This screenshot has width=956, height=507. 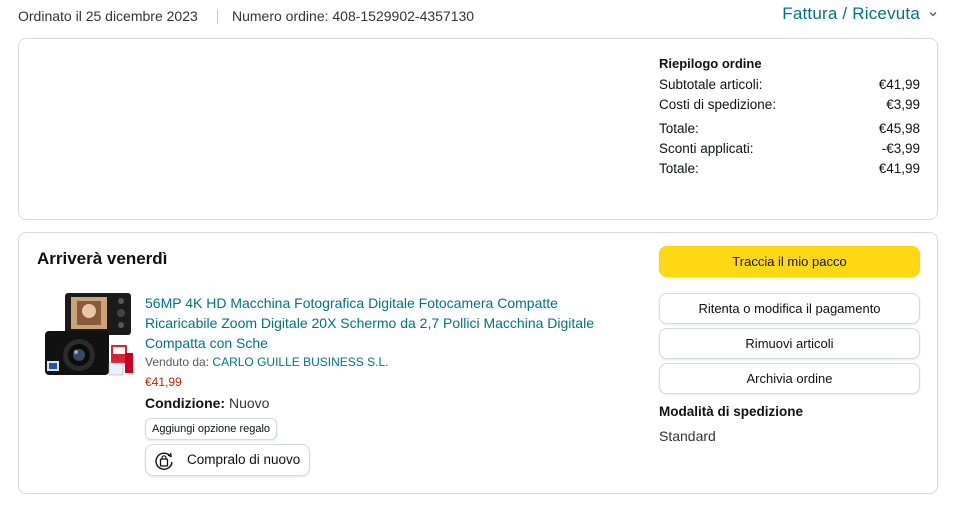 I want to click on product-condition: Condizione: Nuovo, so click(x=207, y=403).